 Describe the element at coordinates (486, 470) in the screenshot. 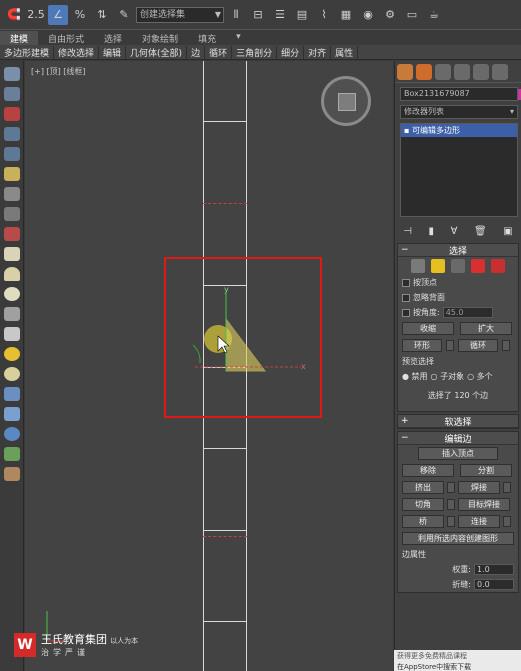

I see `split-button: 分割` at that location.